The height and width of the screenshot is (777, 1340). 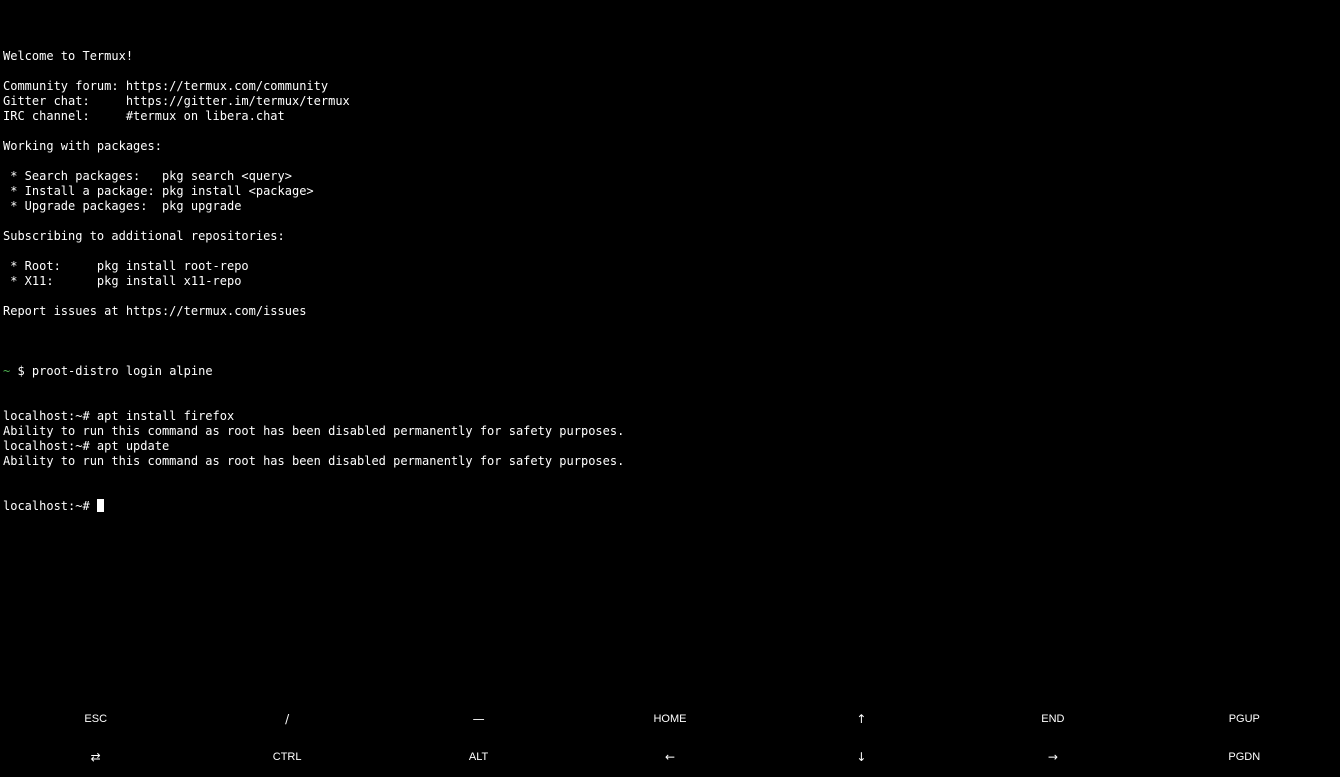 I want to click on extra-keys-row-1: ESC / — HOME ↑ END PGUP, so click(x=670, y=719).